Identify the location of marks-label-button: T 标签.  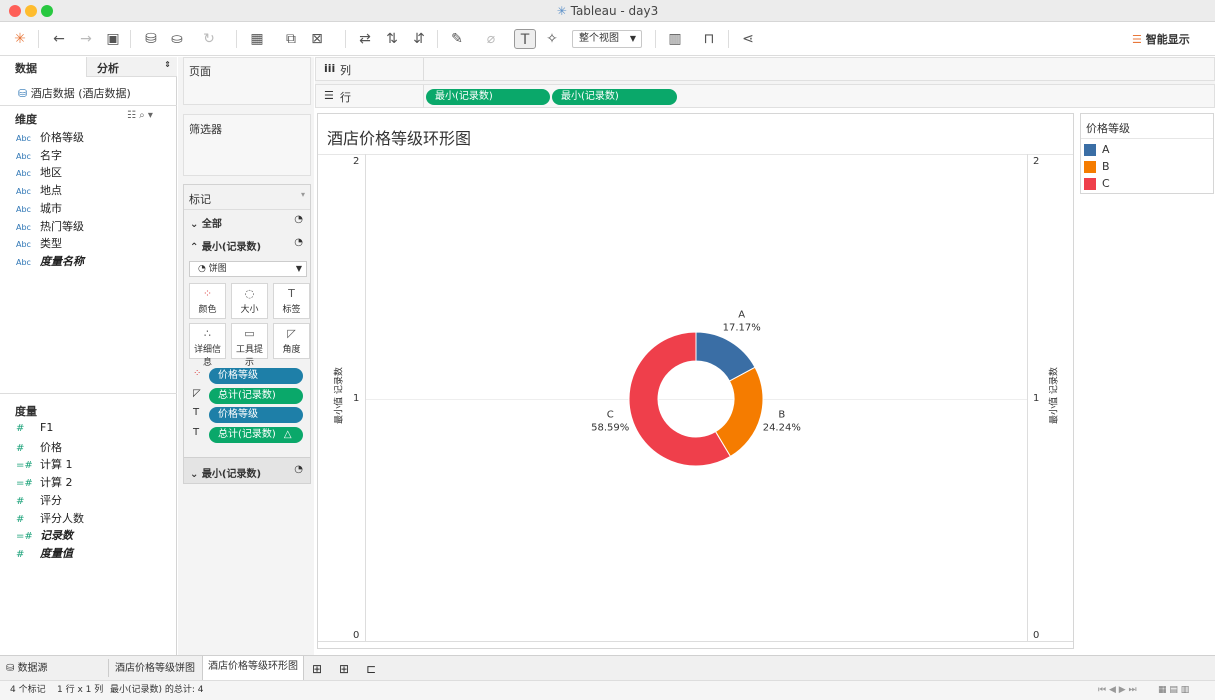
(291, 301).